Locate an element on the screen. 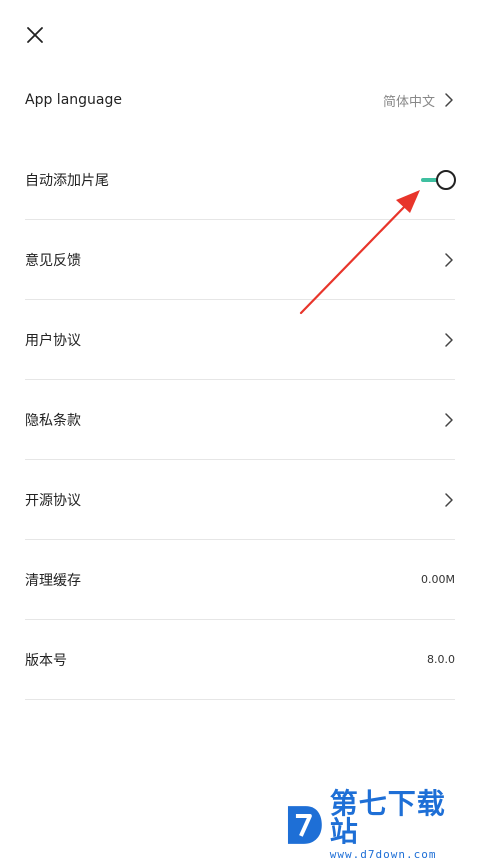 This screenshot has width=480, height=861. cache-size-value: 0.00M is located at coordinates (438, 579).